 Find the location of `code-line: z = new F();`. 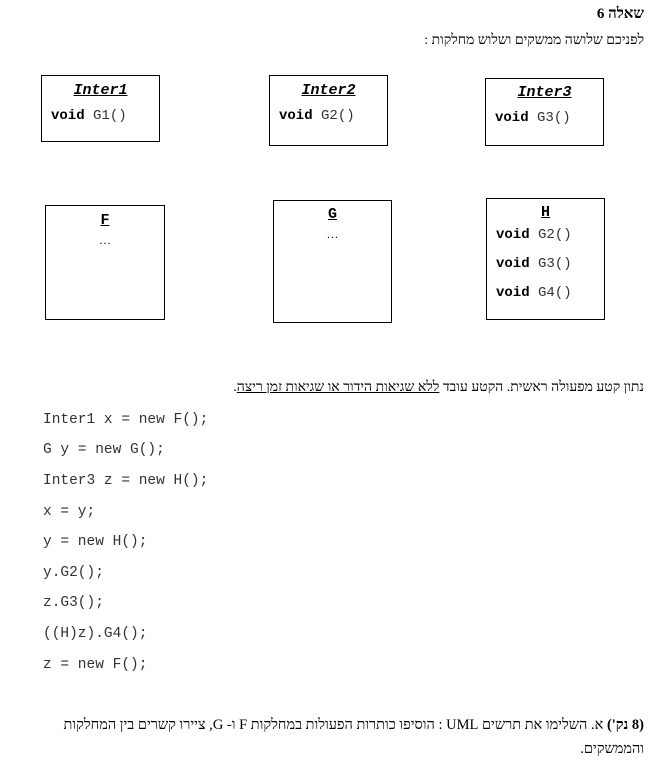

code-line: z = new F(); is located at coordinates (95, 665).